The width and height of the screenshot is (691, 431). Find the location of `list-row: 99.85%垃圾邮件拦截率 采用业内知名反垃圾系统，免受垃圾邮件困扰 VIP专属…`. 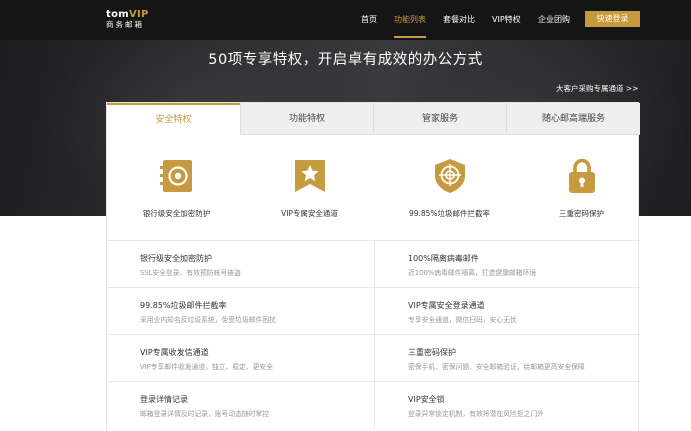

list-row: 99.85%垃圾邮件拦截率 采用业内知名反垃圾系统，免受垃圾邮件困扰 VIP专属… is located at coordinates (373, 311).